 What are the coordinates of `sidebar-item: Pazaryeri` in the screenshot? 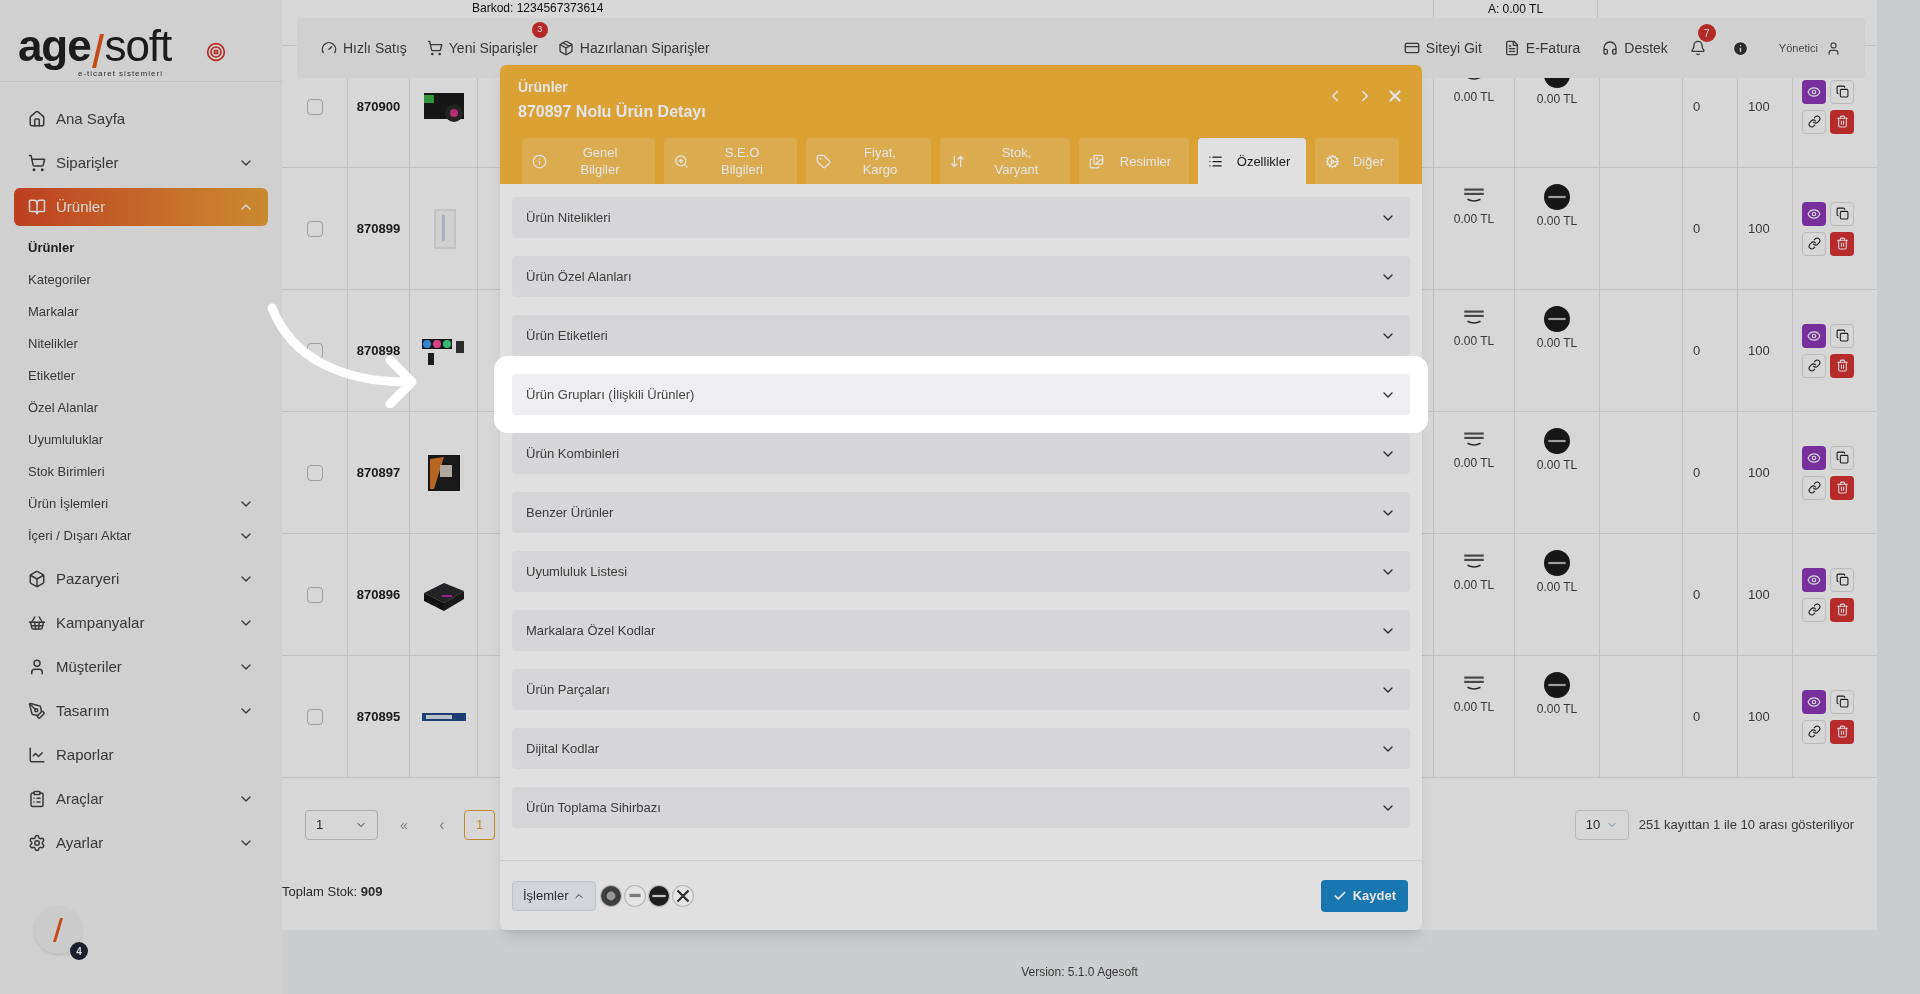 It's located at (141, 579).